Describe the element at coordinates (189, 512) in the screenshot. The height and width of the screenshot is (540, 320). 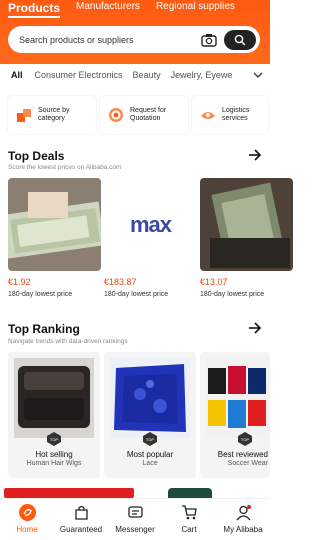
I see `cart-icon` at that location.